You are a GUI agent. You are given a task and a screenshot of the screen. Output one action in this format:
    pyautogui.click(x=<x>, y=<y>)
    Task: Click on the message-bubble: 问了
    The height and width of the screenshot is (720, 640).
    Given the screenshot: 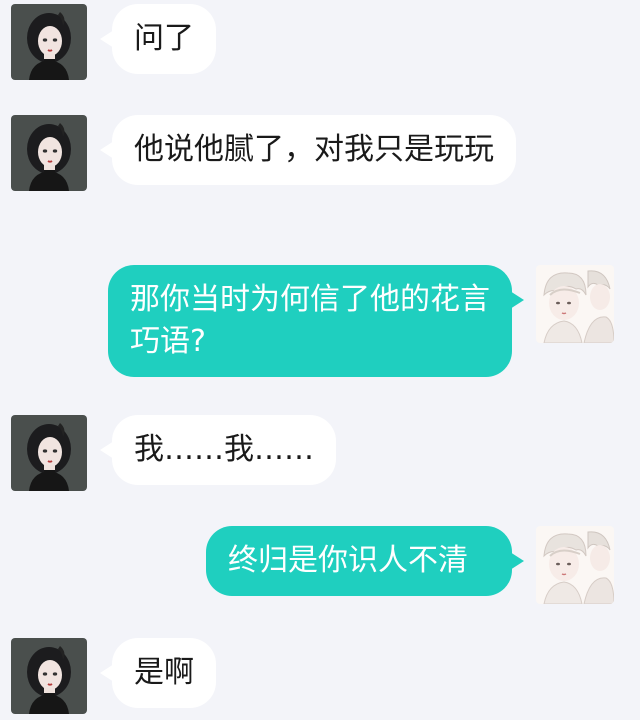 What is the action you would take?
    pyautogui.click(x=164, y=39)
    